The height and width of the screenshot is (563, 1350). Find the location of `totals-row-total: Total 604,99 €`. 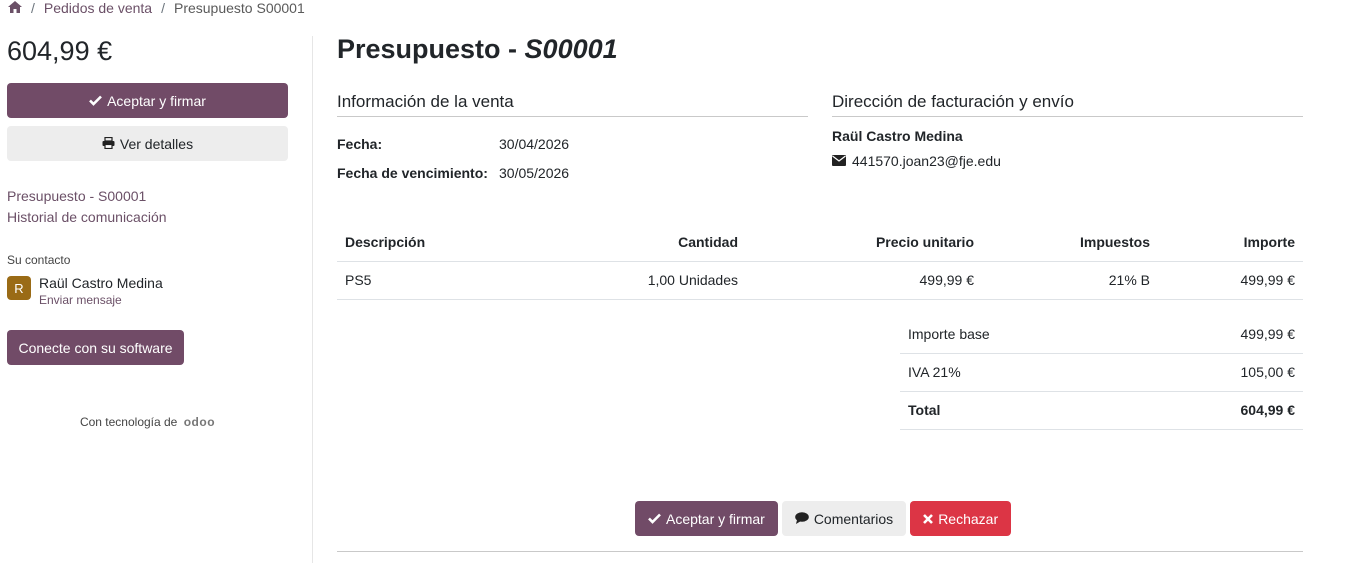

totals-row-total: Total 604,99 € is located at coordinates (1101, 410).